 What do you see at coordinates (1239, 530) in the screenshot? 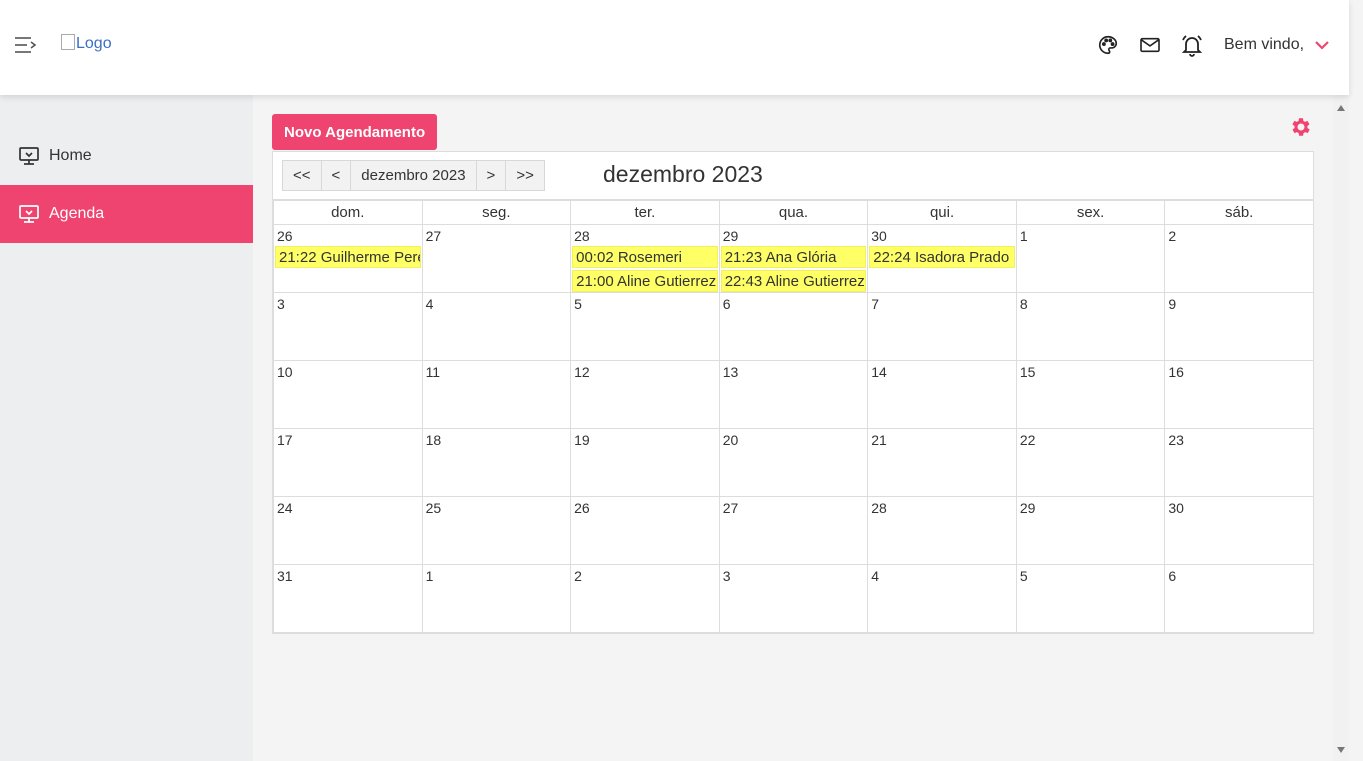
I see `day-cell: 30` at bounding box center [1239, 530].